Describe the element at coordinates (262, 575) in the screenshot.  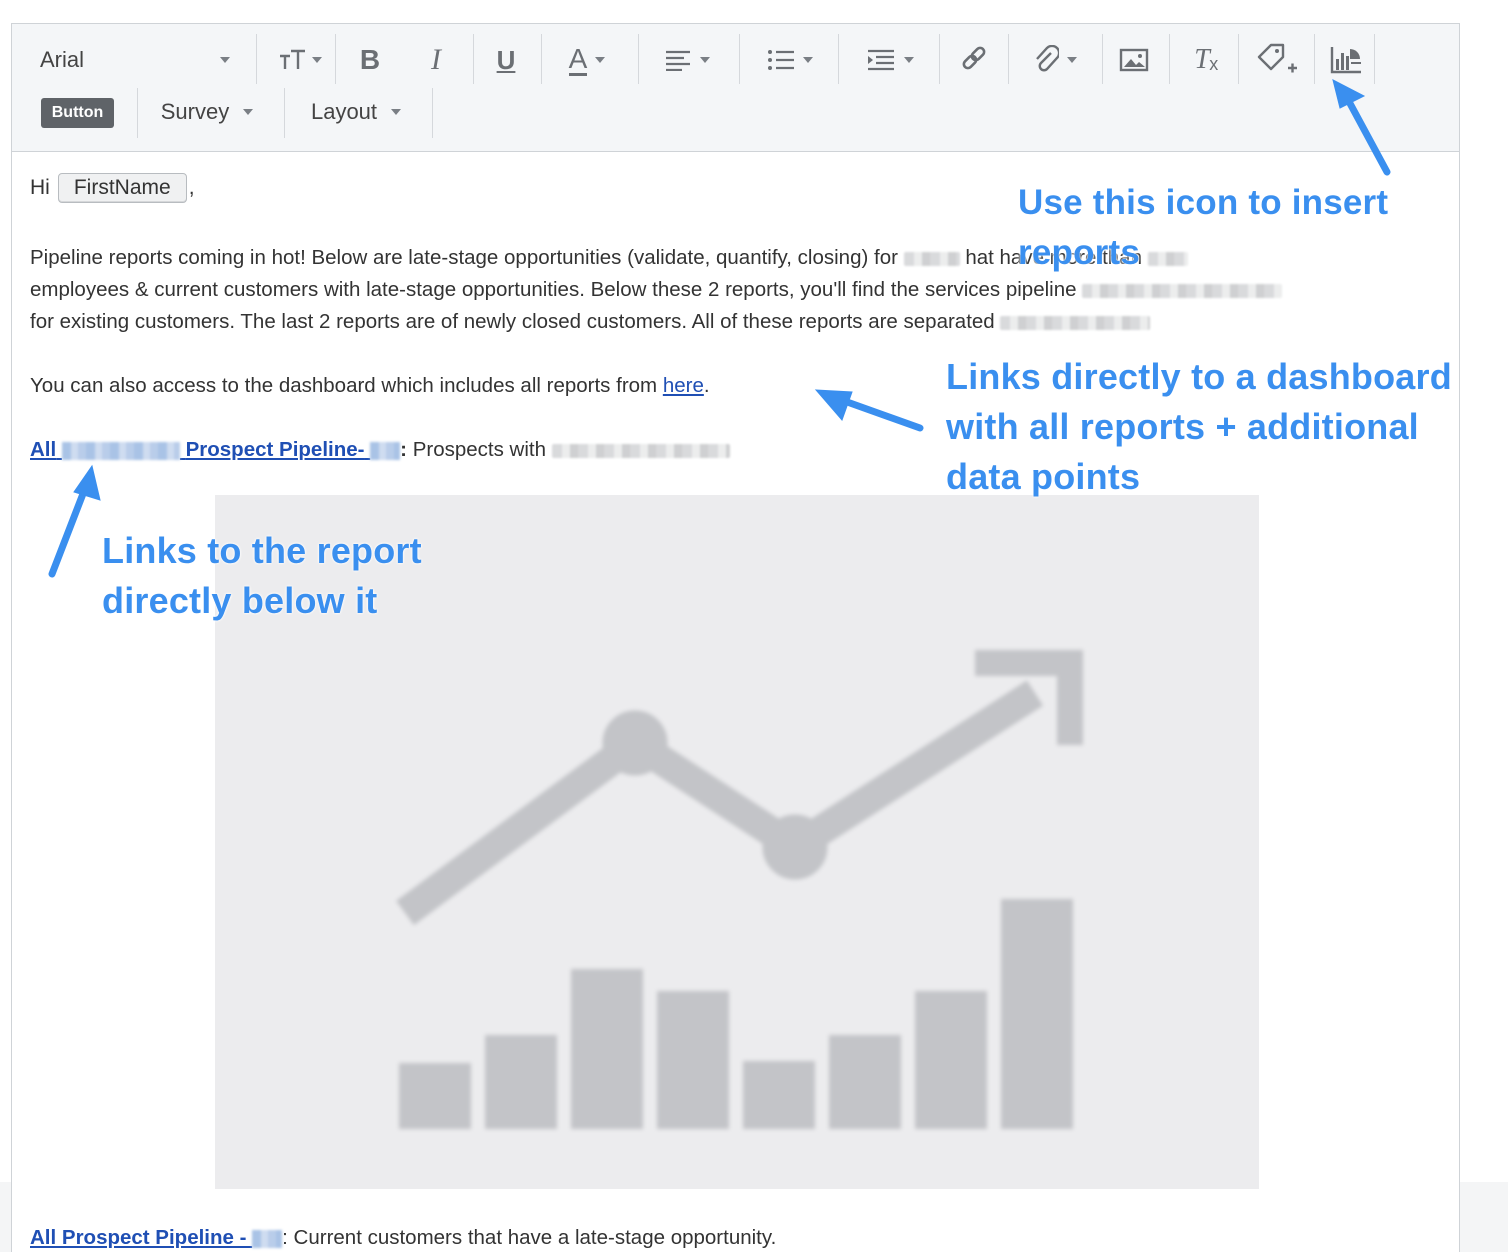
I see `annotation-report-link: Links to the report directly below it` at that location.